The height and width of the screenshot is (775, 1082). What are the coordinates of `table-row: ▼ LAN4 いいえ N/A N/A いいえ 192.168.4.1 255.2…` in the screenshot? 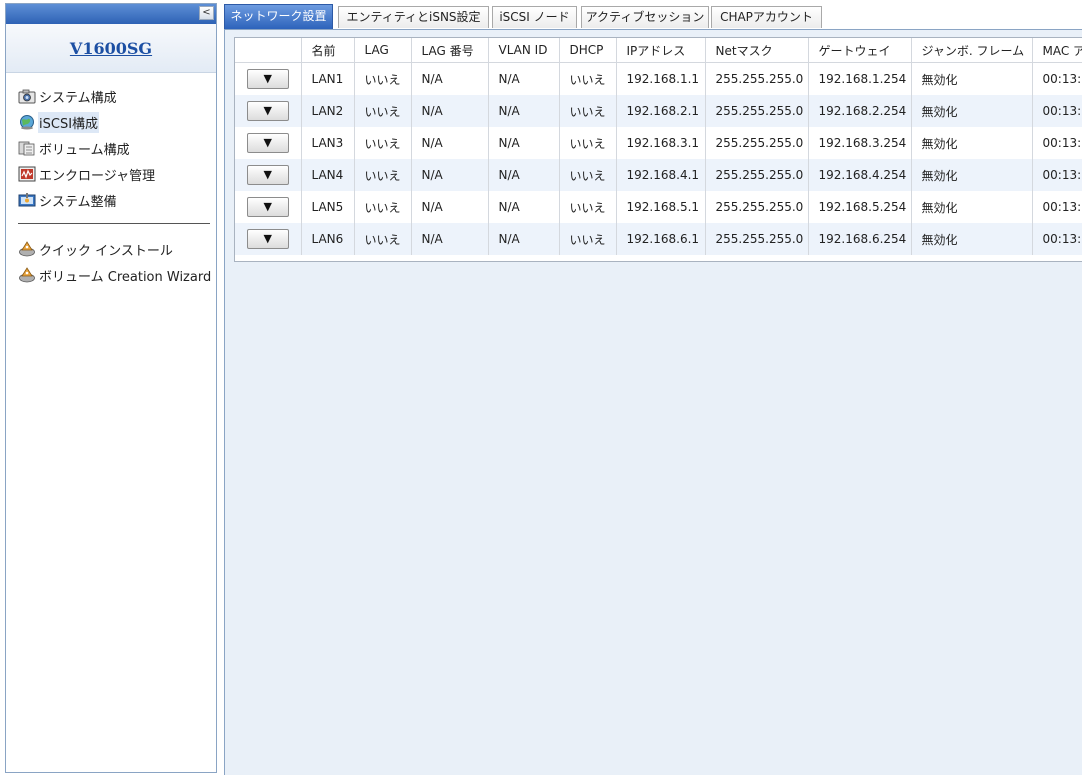 It's located at (658, 175).